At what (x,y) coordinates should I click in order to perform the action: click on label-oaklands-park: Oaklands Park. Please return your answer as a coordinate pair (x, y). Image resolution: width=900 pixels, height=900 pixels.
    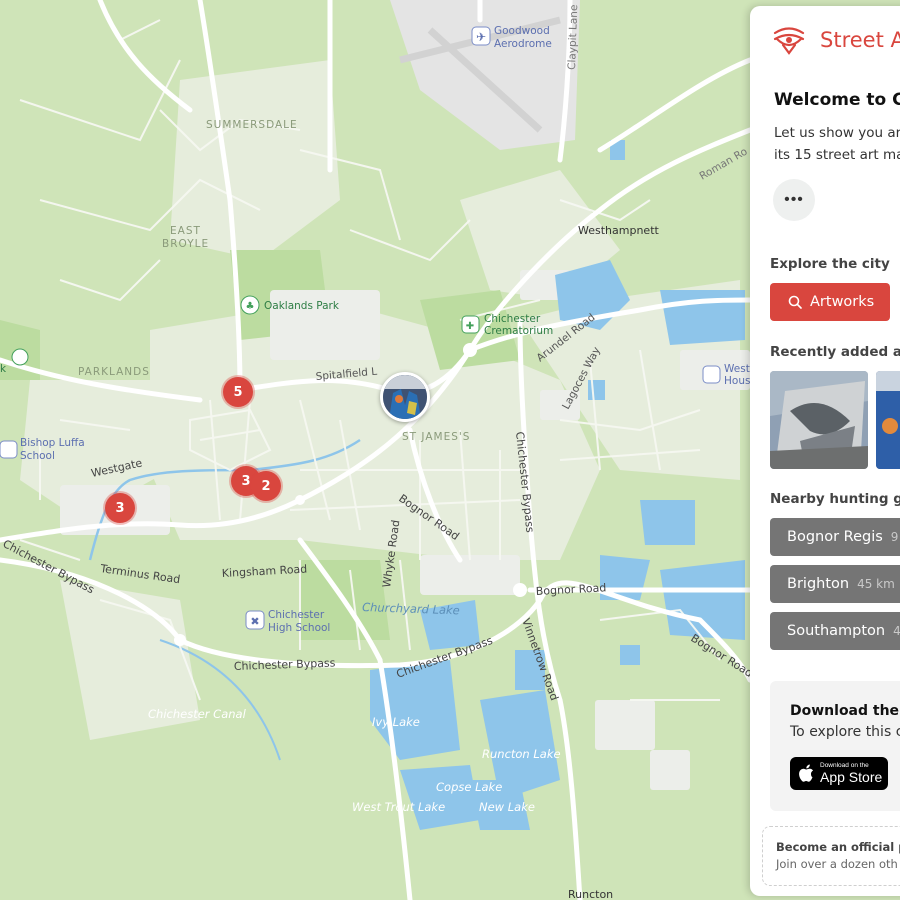
    Looking at the image, I should click on (302, 306).